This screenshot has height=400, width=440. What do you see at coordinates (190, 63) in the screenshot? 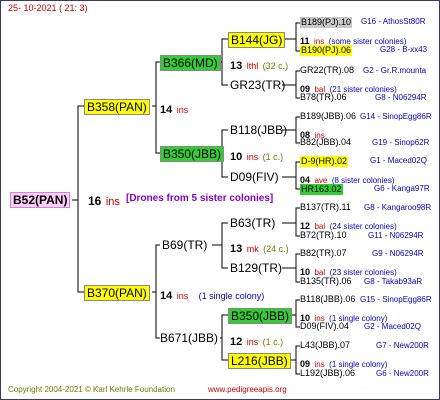
I see `gen2-node-1: B366(MD)` at bounding box center [190, 63].